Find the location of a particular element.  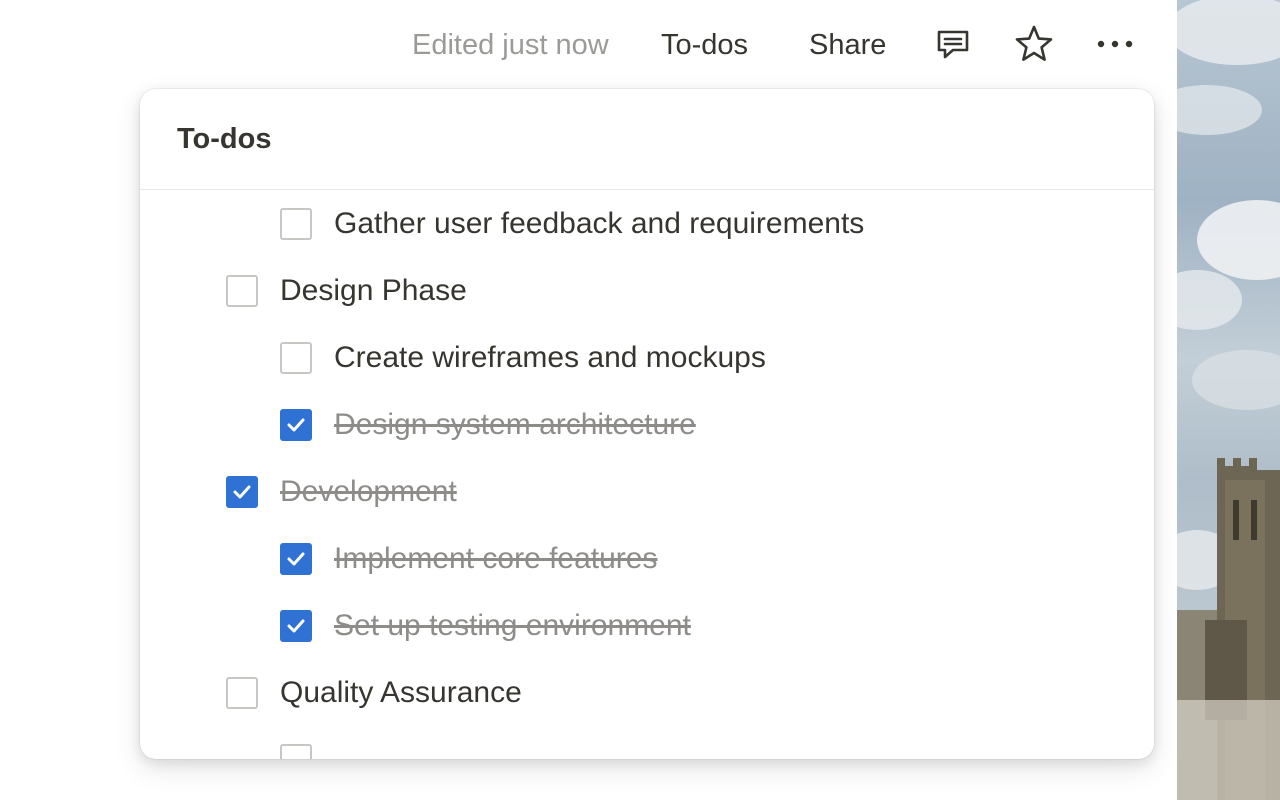

top-bar: Edited just now To-dos Share is located at coordinates (588, 45).